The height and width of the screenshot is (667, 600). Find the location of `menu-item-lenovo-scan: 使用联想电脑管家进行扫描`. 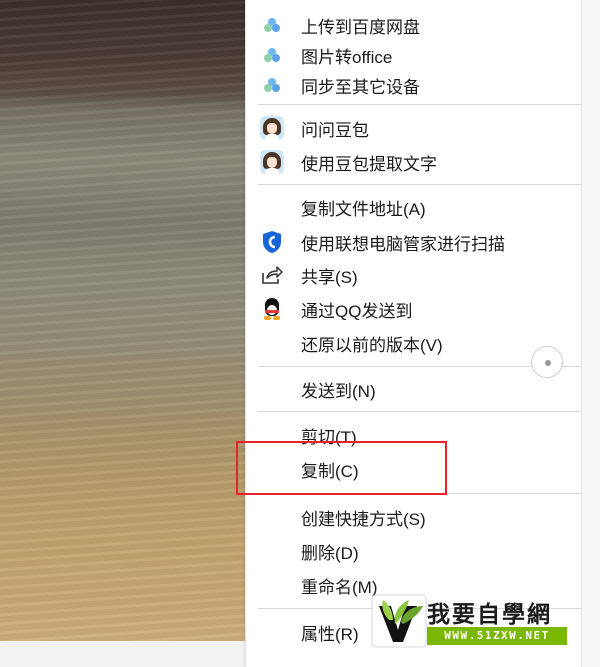

menu-item-lenovo-scan: 使用联想电脑管家进行扫描 is located at coordinates (414, 242).